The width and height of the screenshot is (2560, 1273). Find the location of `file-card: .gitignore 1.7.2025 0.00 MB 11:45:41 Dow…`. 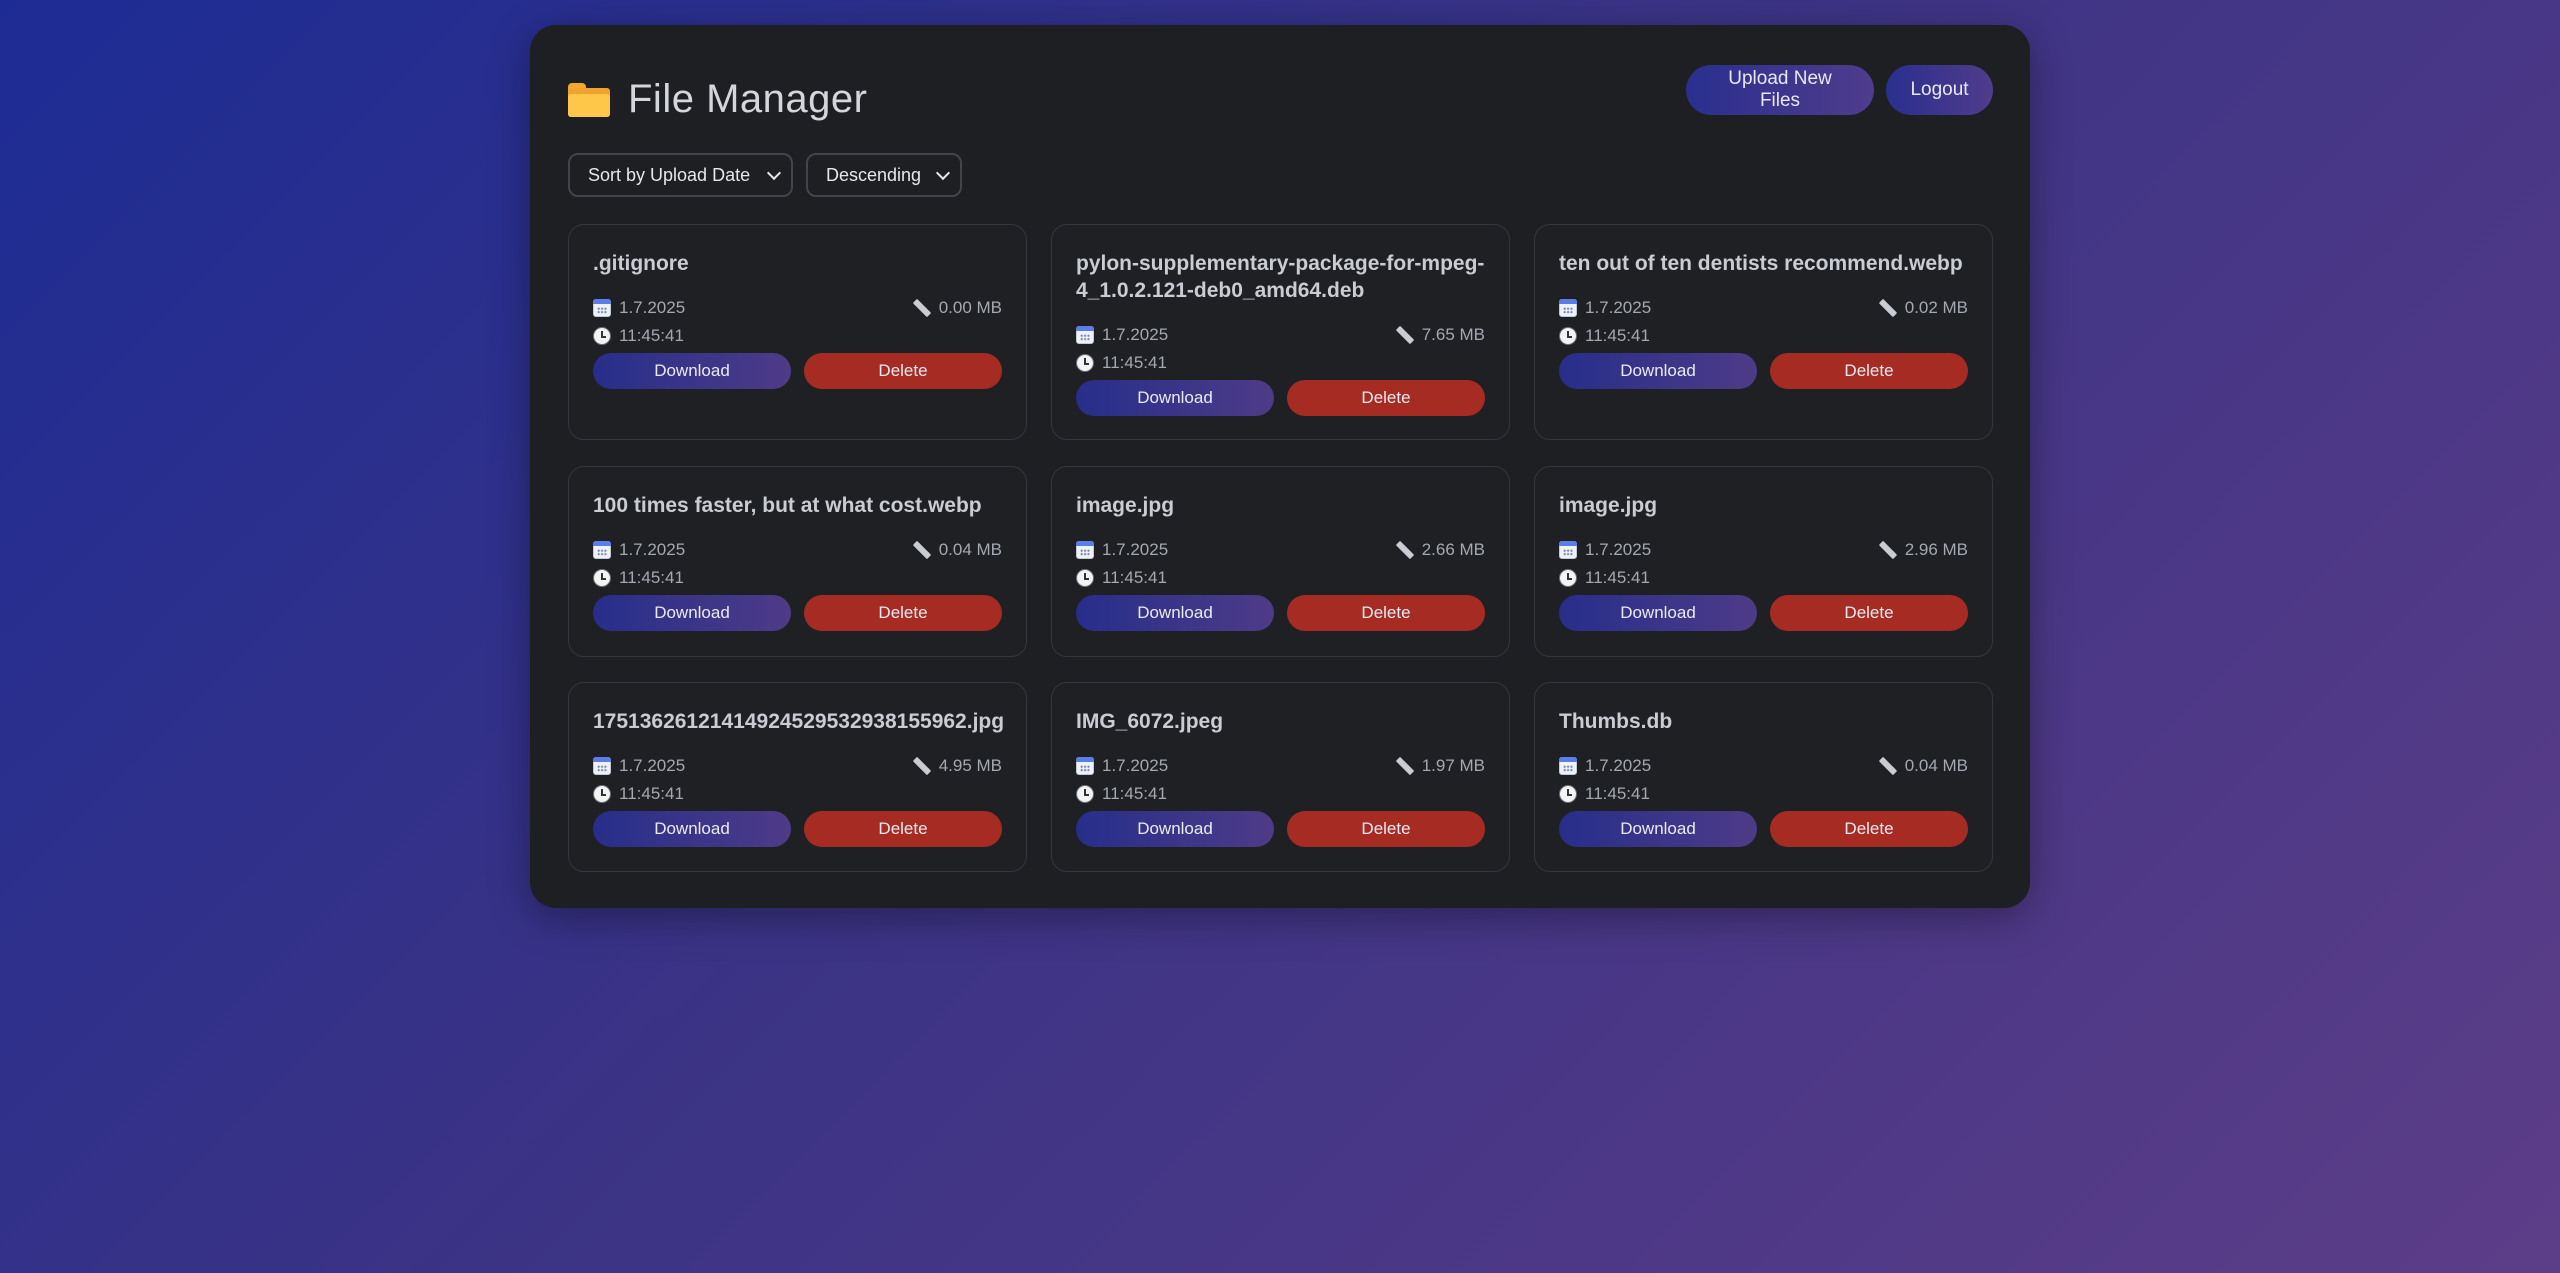

file-card: .gitignore 1.7.2025 0.00 MB 11:45:41 Dow… is located at coordinates (797, 332).